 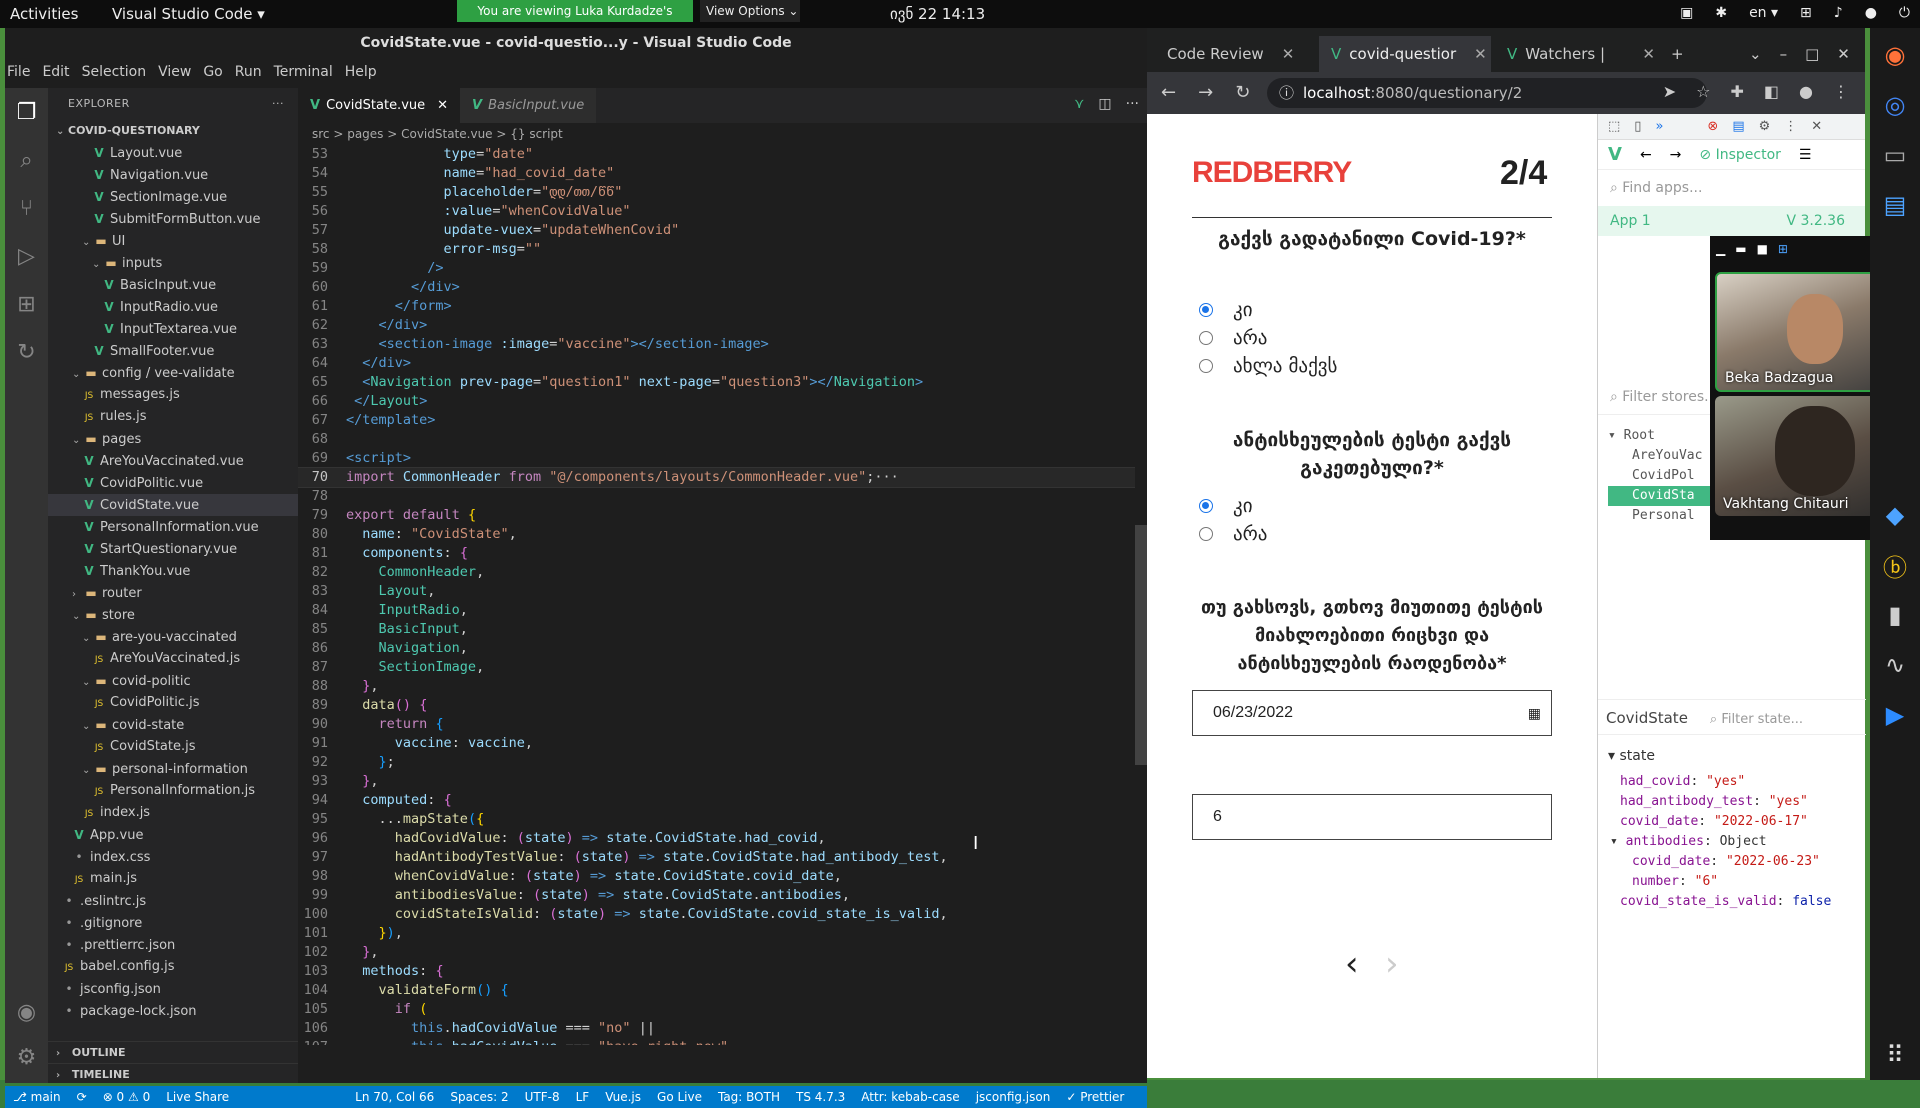 I want to click on menu-help: Help, so click(x=361, y=76).